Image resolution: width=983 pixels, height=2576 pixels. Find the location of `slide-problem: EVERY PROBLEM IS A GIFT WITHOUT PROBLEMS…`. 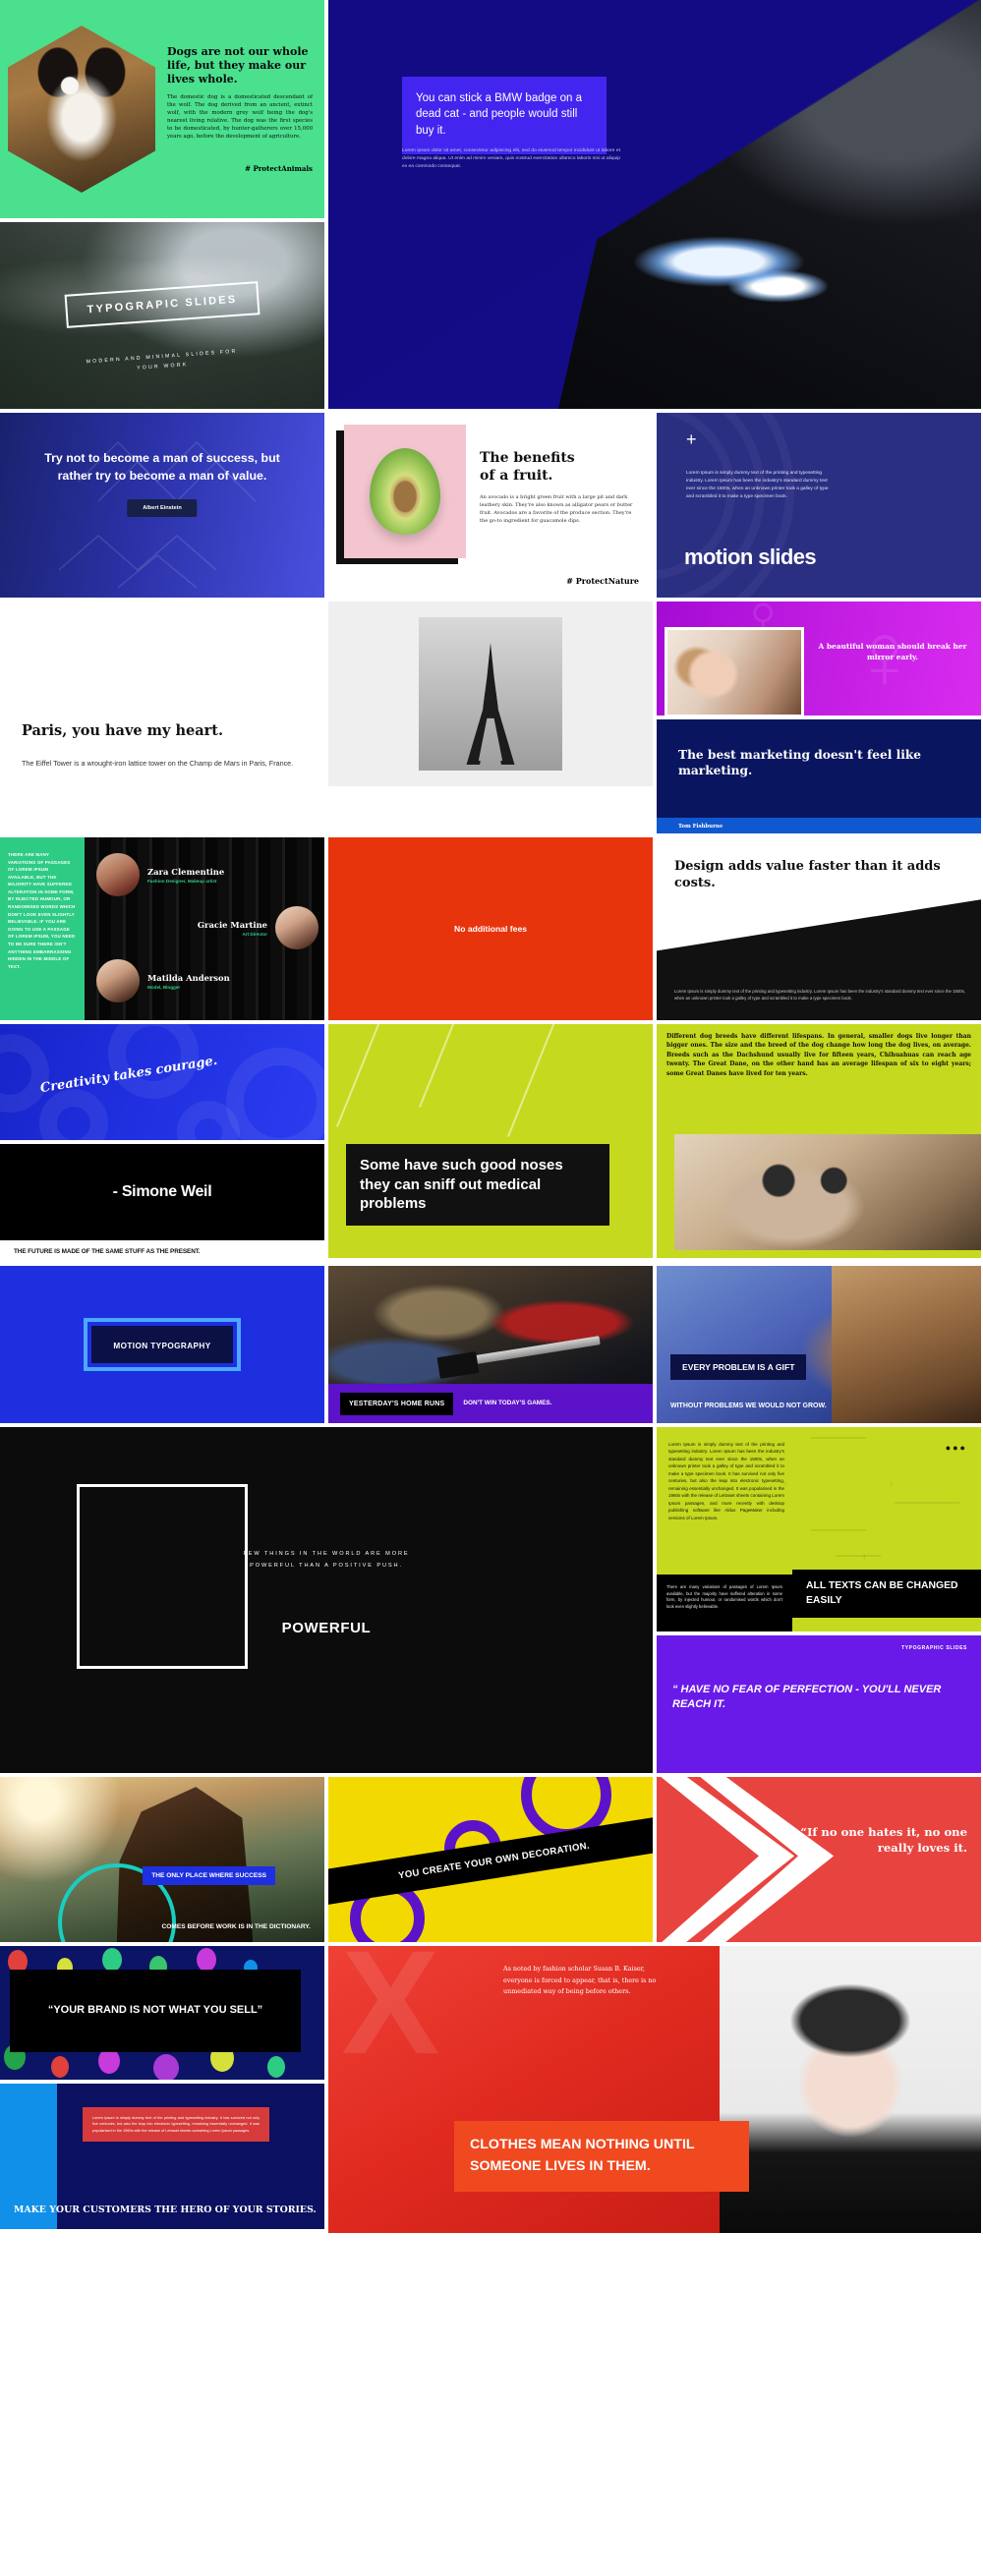

slide-problem: EVERY PROBLEM IS A GIFT WITHOUT PROBLEMS… is located at coordinates (819, 1345).